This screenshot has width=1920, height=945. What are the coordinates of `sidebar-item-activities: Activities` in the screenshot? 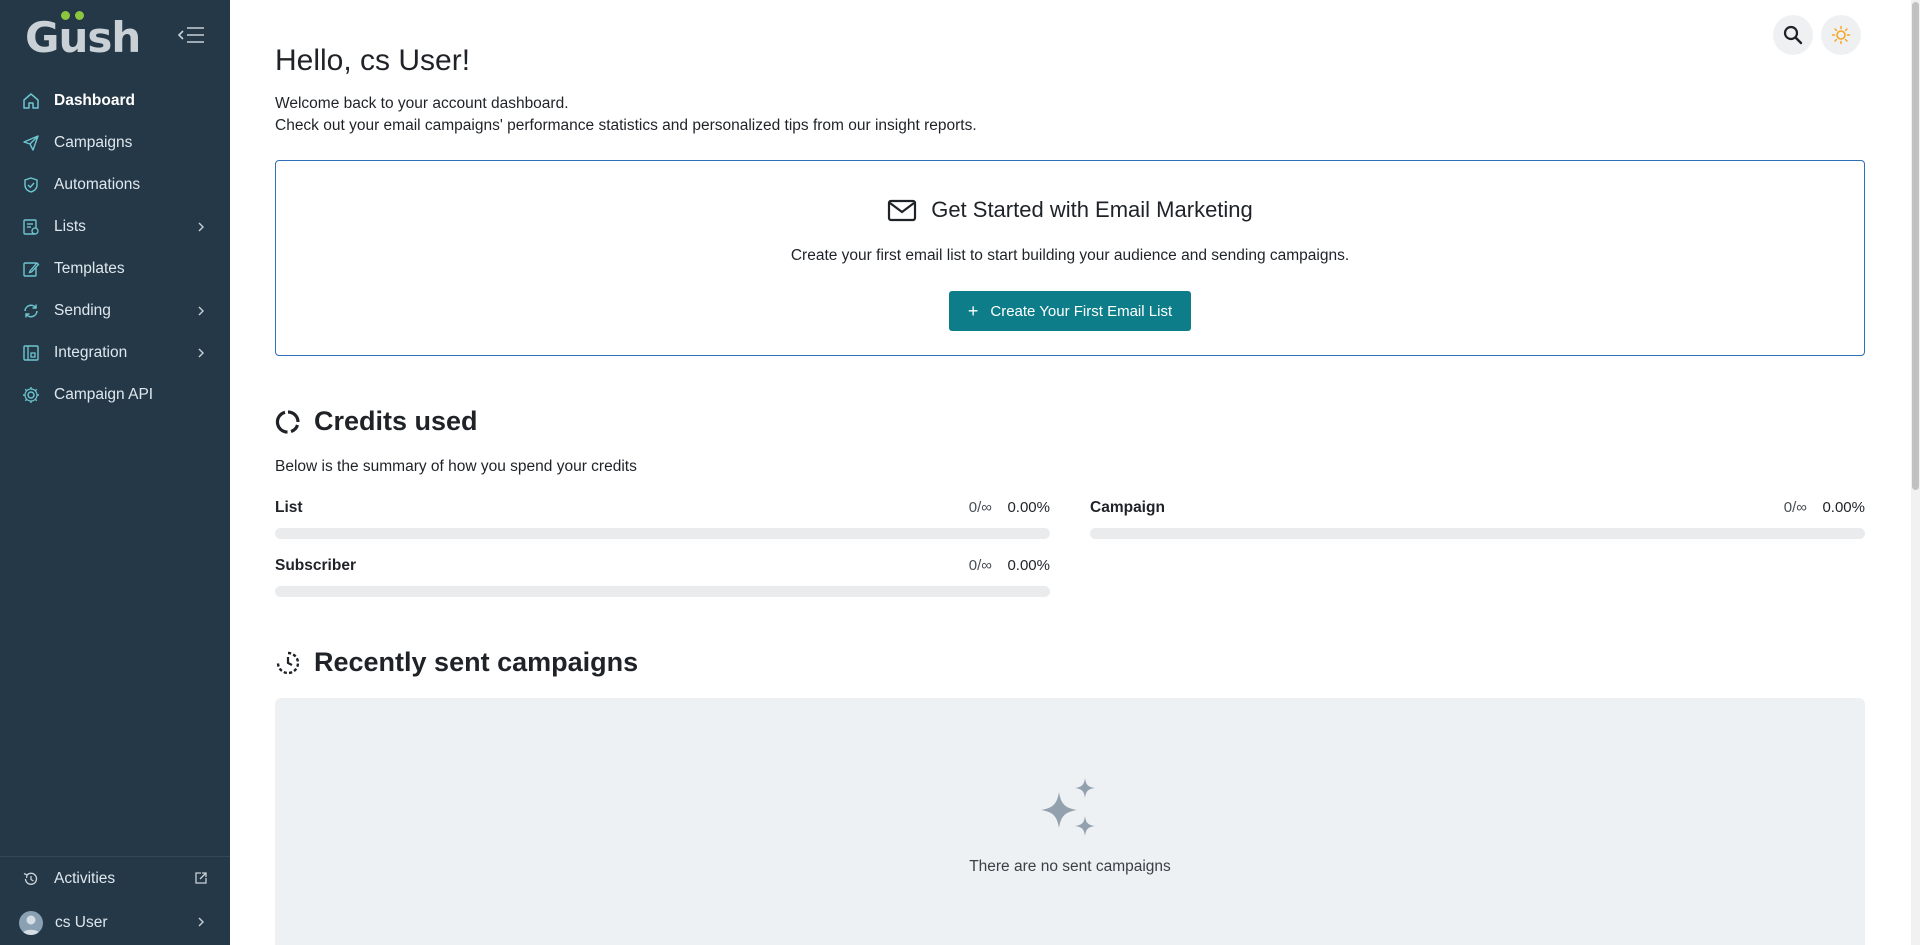 It's located at (115, 879).